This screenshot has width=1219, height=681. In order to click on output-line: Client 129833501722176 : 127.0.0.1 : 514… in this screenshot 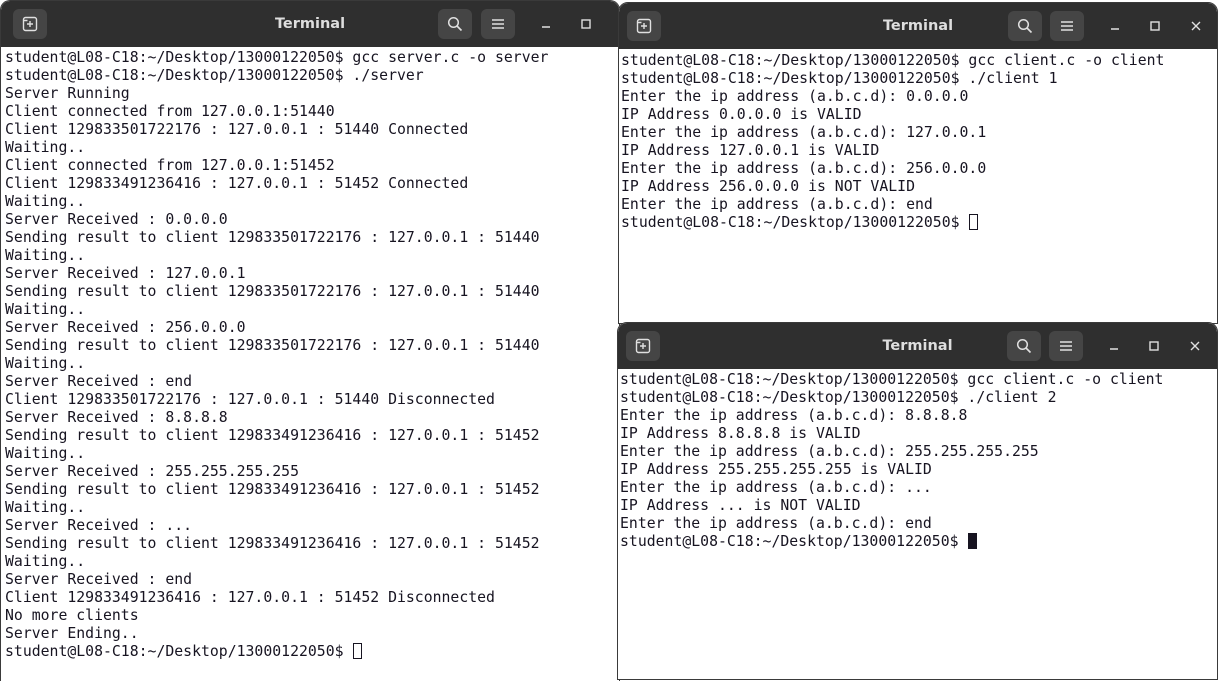, I will do `click(250, 399)`.